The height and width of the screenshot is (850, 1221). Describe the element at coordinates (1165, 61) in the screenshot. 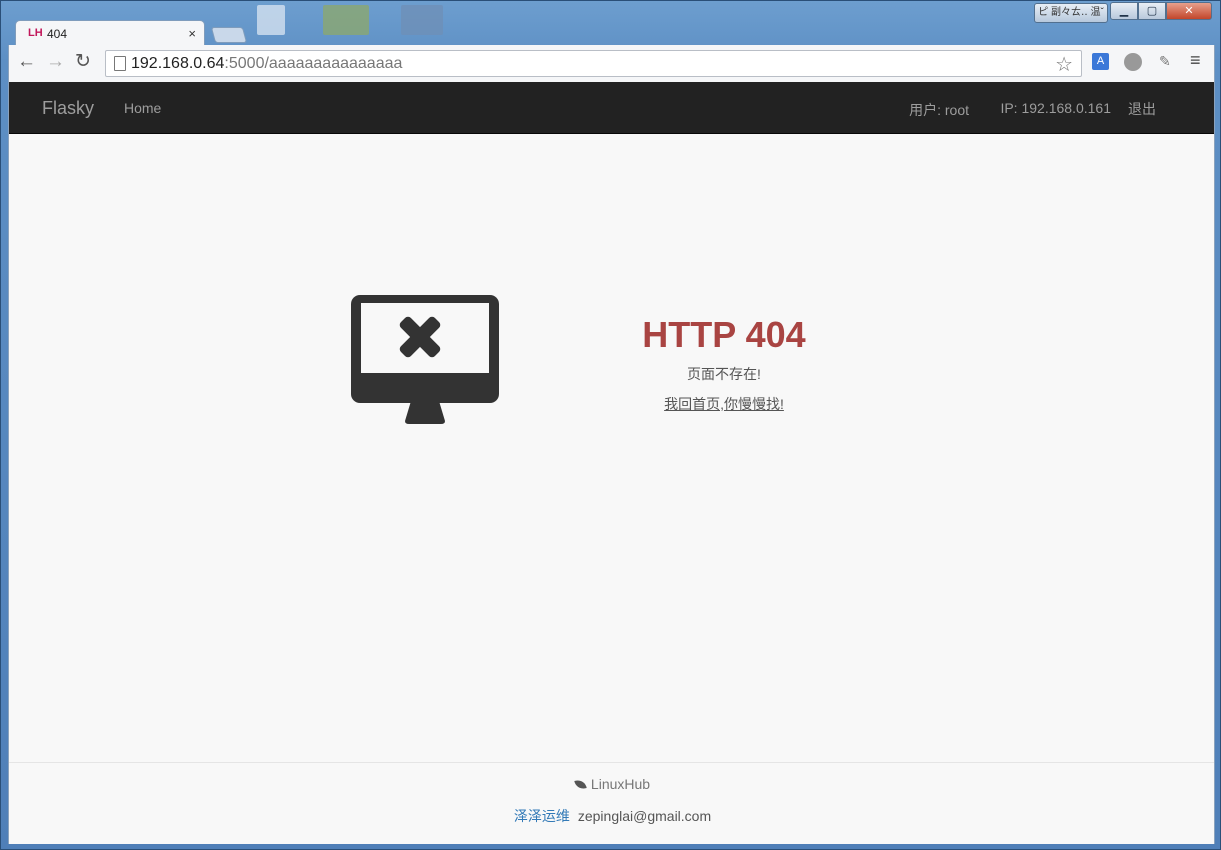

I see `extension-icon: ✎` at that location.